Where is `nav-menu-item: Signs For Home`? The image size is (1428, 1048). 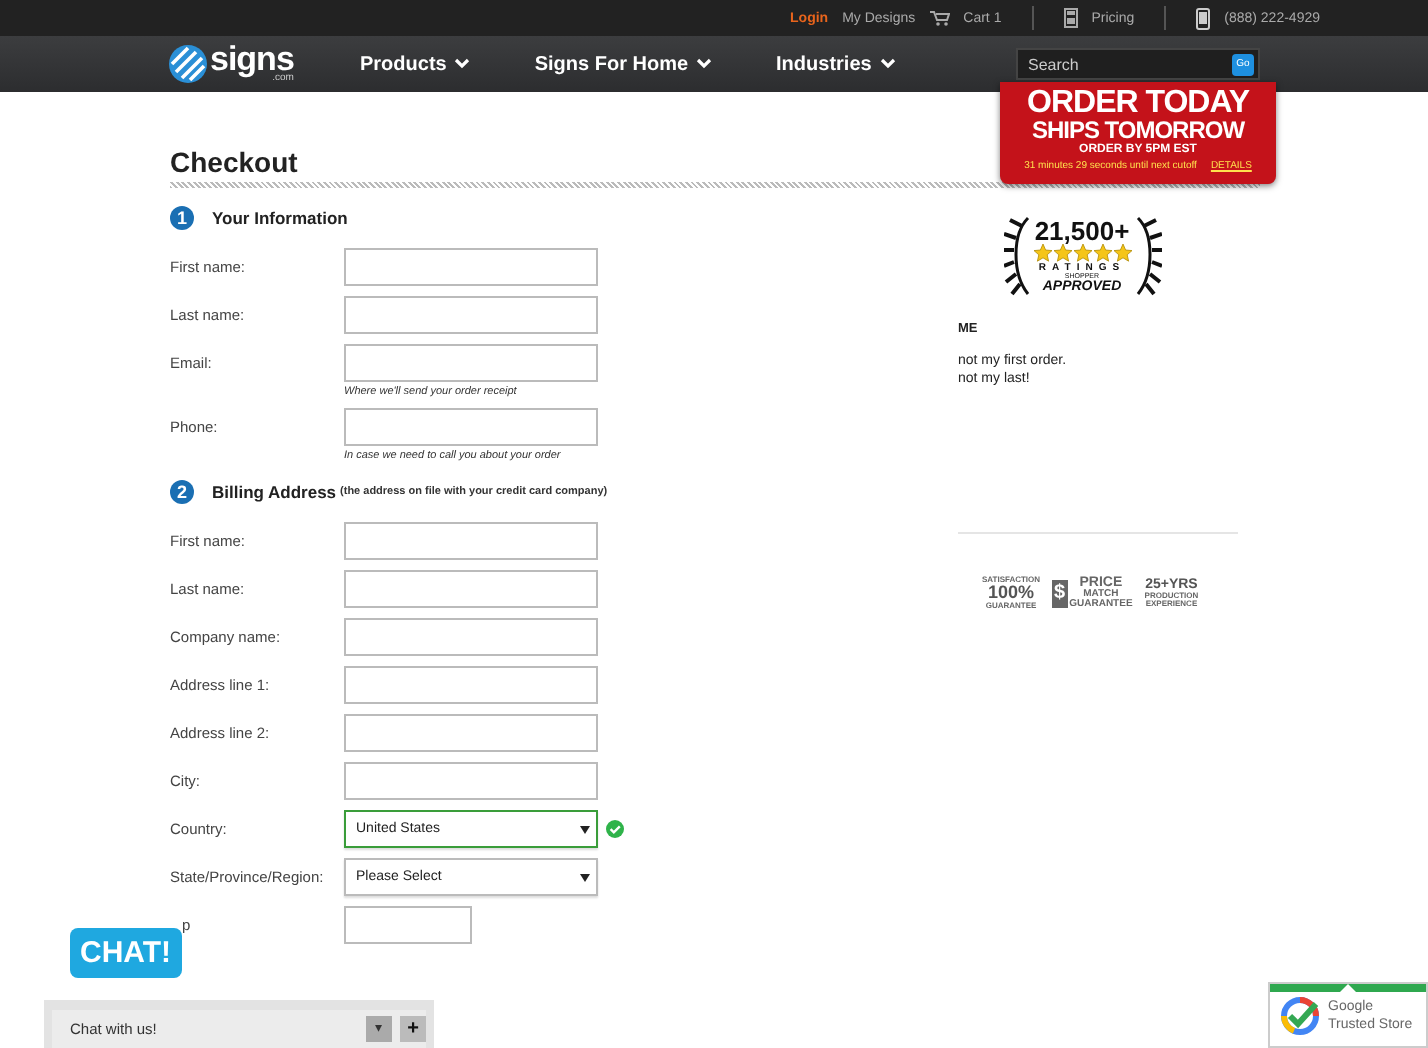 nav-menu-item: Signs For Home is located at coordinates (623, 64).